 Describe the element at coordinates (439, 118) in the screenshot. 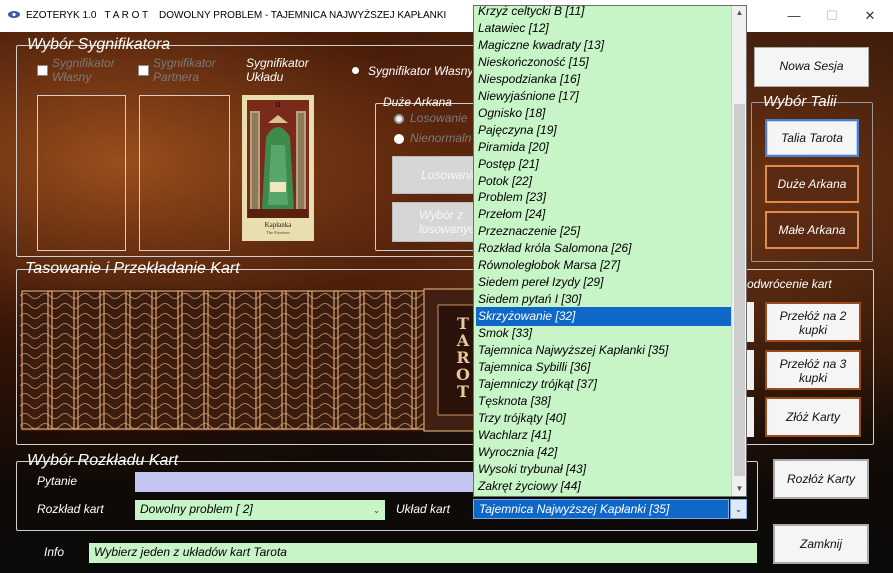

I see `random-option-label: Losowanie` at that location.